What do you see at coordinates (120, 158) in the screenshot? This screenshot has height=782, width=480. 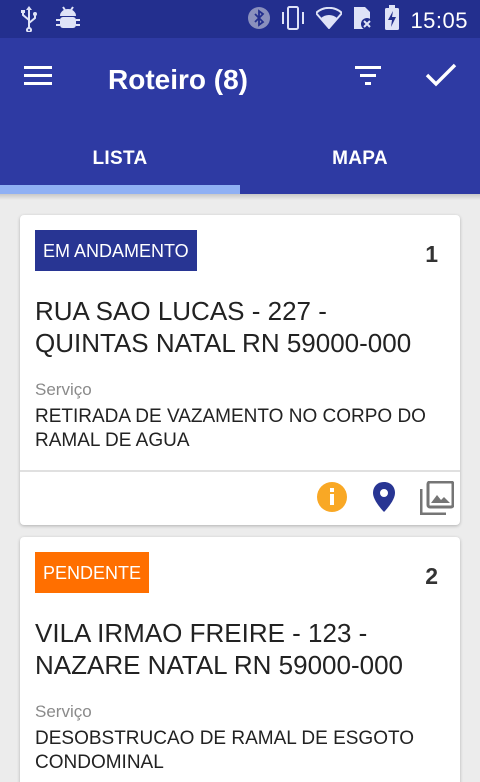 I see `tab-lista: LISTA` at bounding box center [120, 158].